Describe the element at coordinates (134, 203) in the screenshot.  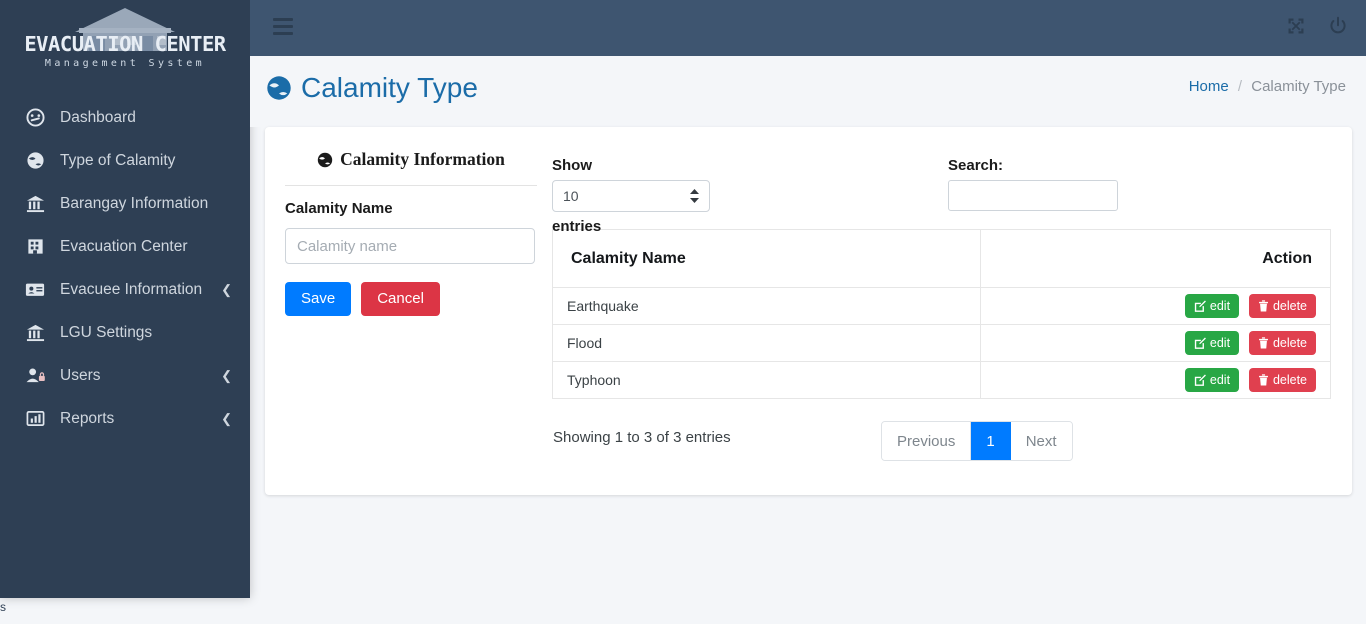
I see `sidebar-item-label: Barangay Information` at that location.